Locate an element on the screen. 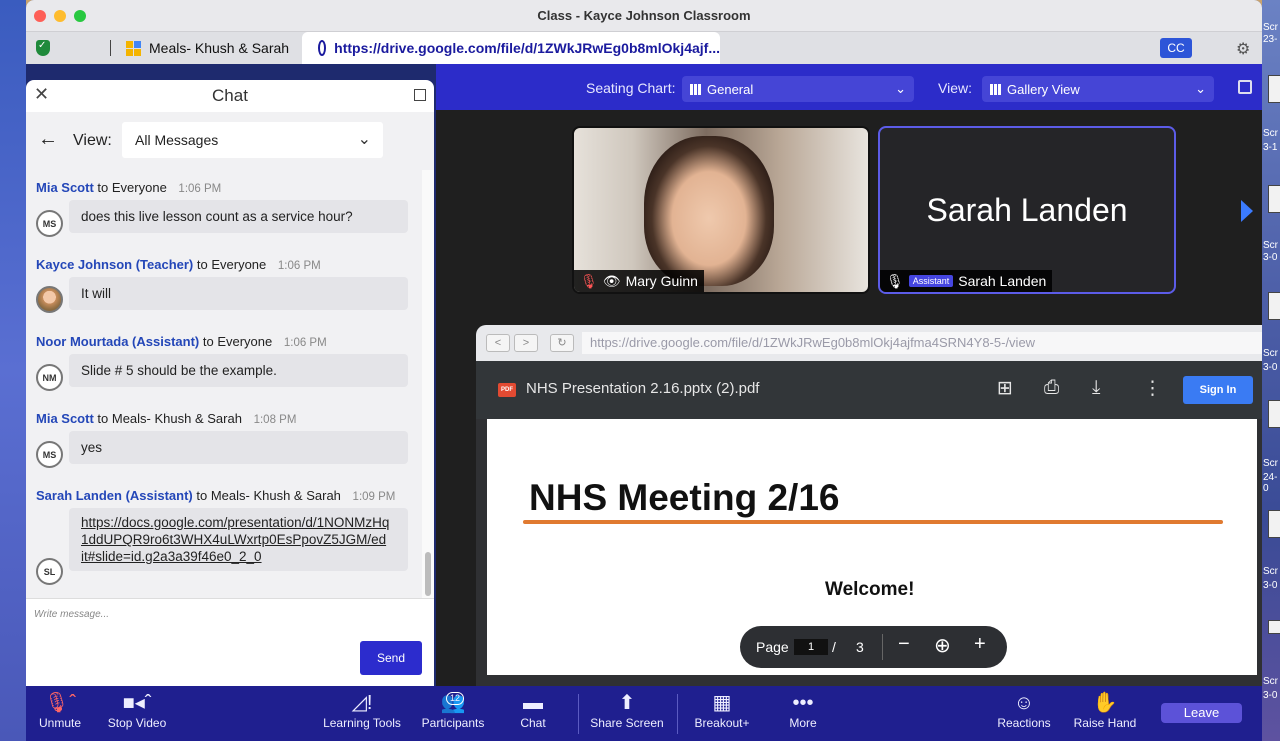 Image resolution: width=1280 pixels, height=741 pixels. avatar: SL is located at coordinates (49, 571).